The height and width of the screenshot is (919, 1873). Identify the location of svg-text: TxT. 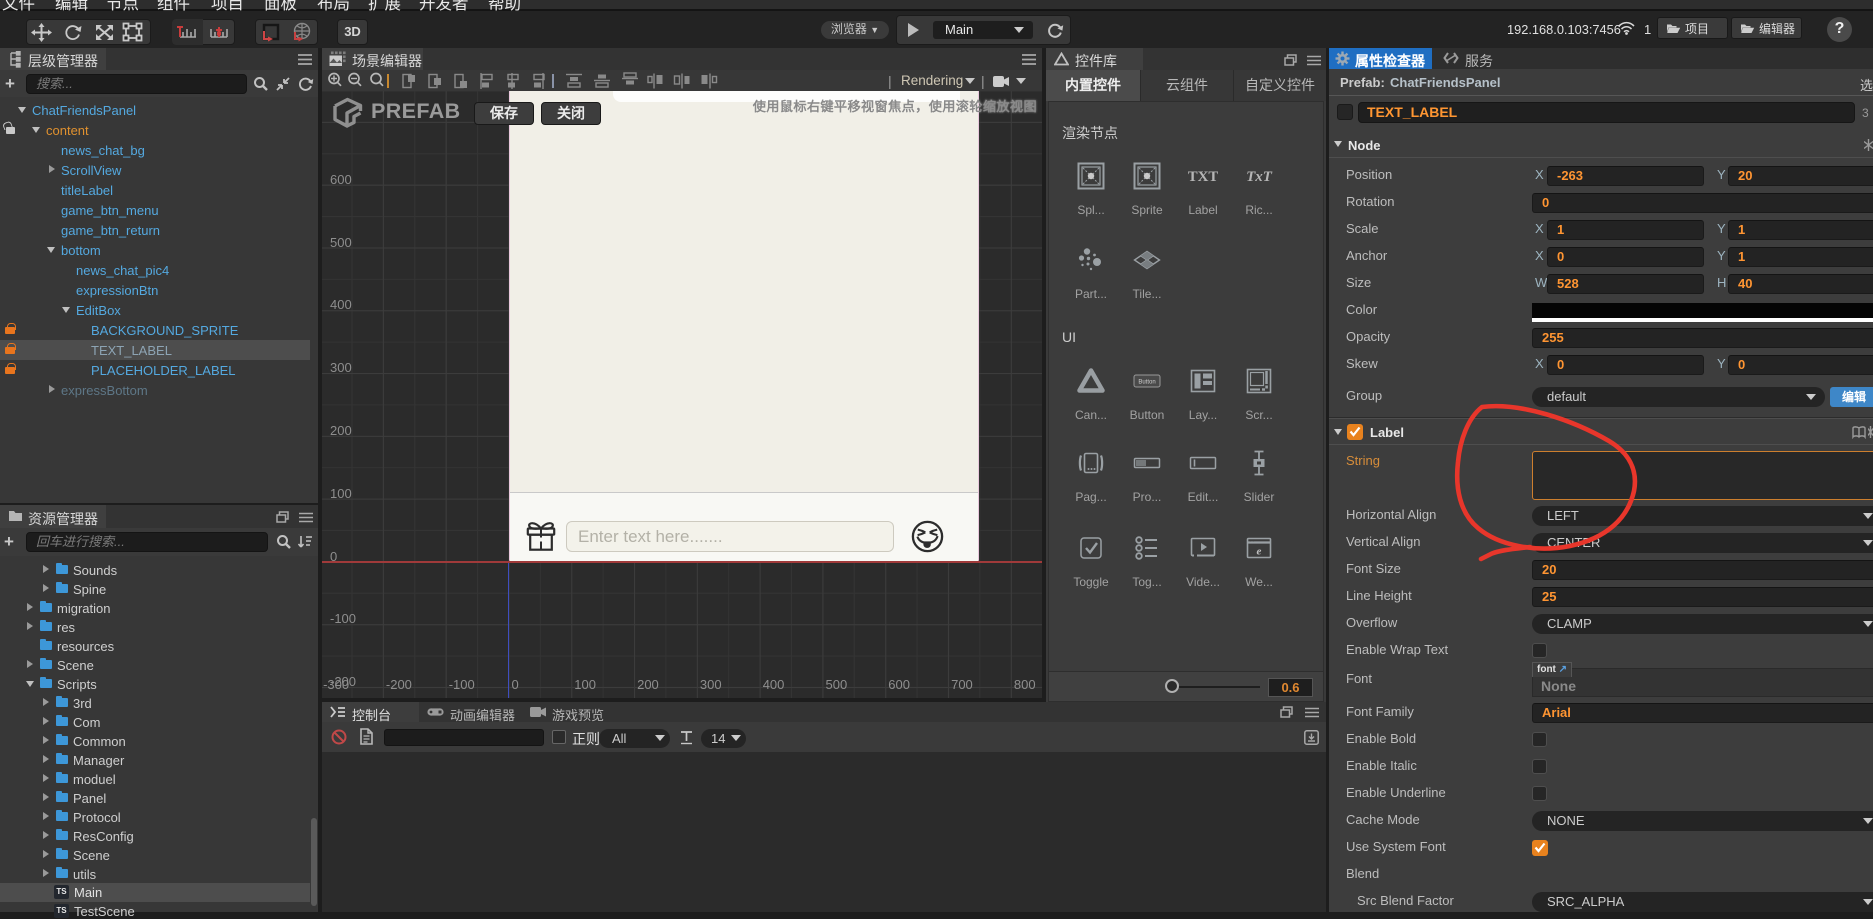
(1259, 177).